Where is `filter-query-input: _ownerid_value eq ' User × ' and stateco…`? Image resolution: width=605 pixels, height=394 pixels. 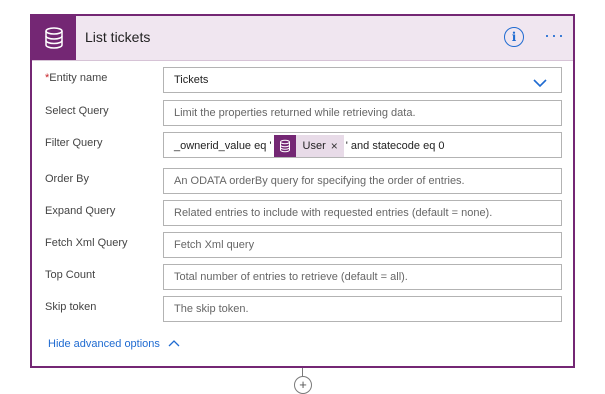 filter-query-input: _ownerid_value eq ' User × ' and stateco… is located at coordinates (362, 145).